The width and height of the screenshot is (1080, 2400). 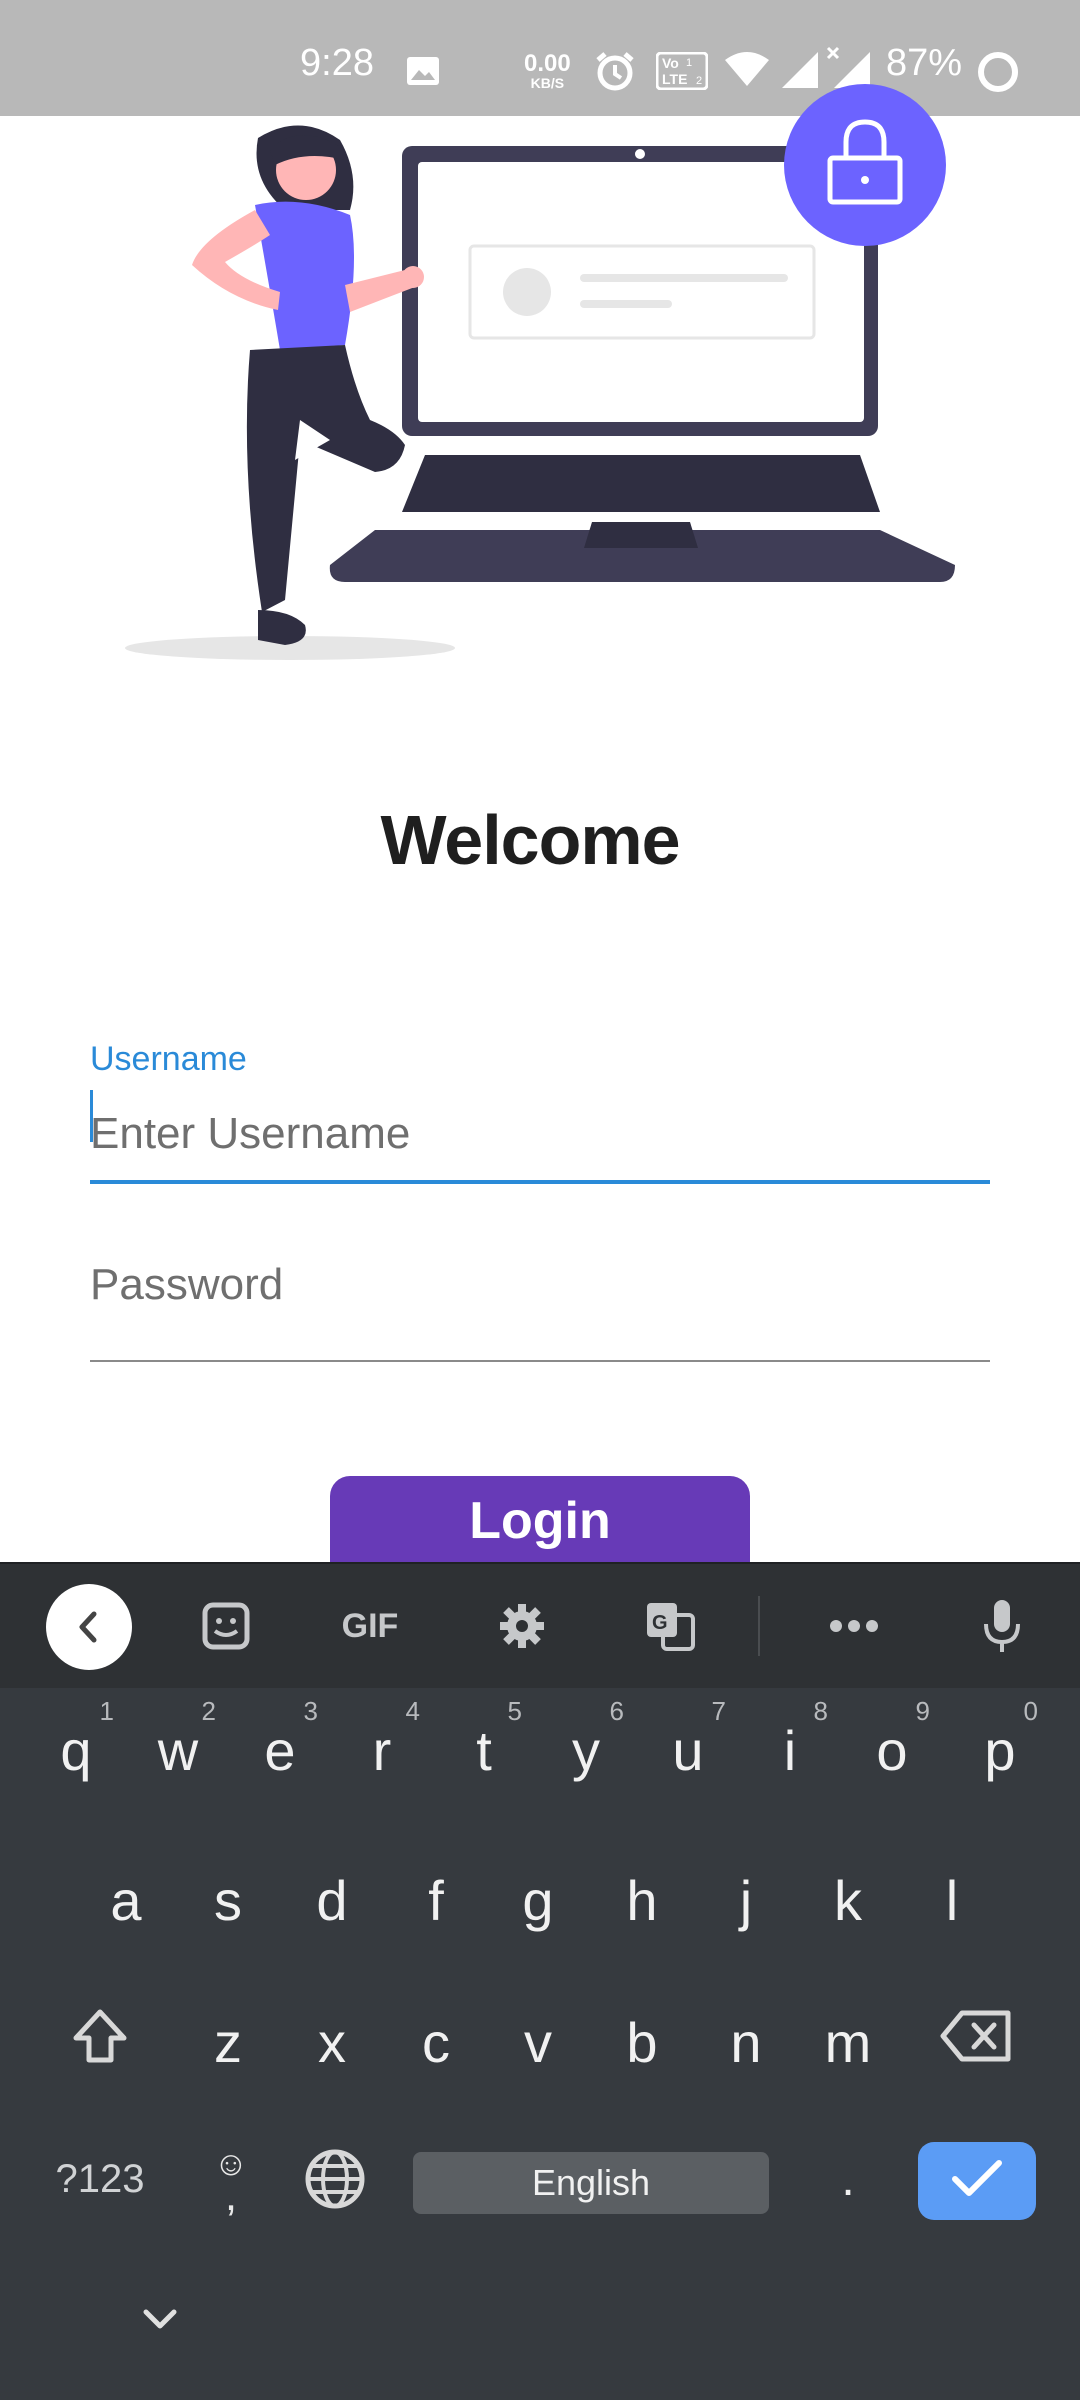 I want to click on key-h: h, so click(x=642, y=1900).